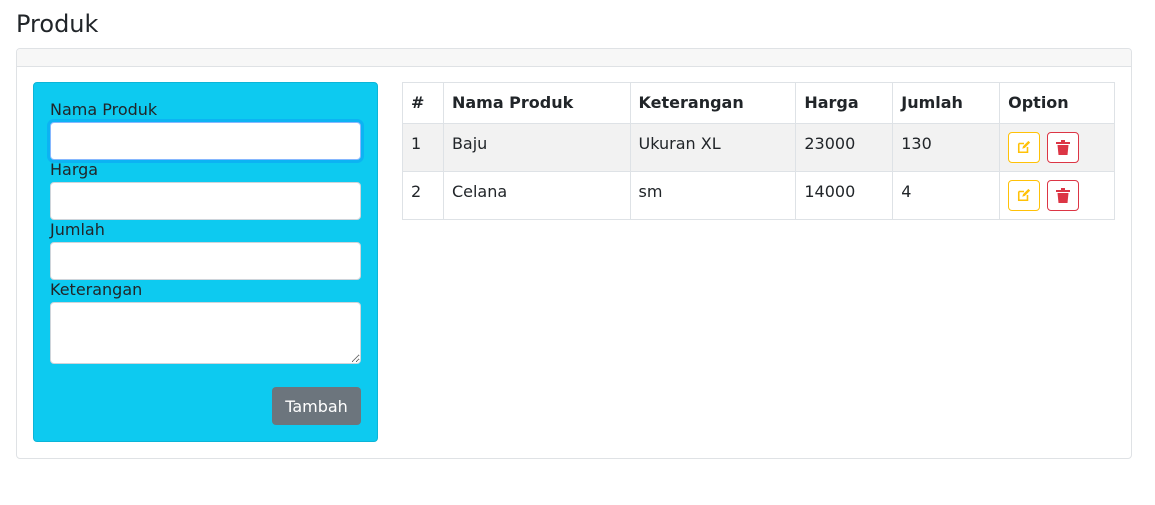  I want to click on table-row: 2 Celana sm 14000 4, so click(758, 195).